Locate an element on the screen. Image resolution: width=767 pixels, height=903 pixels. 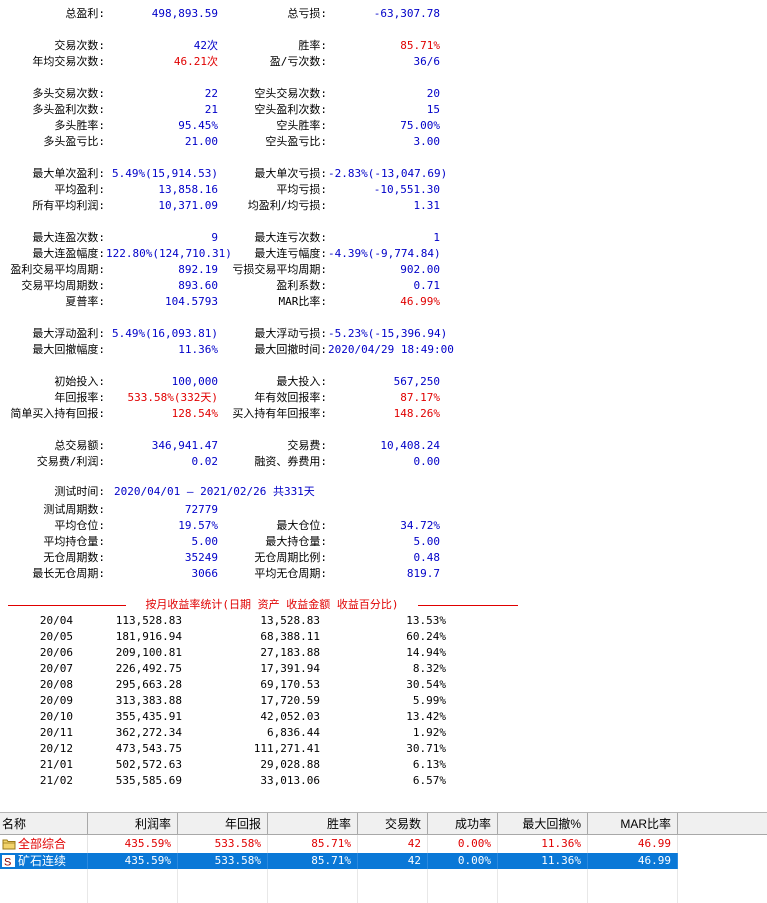
stat-label: 盈利系数: is located at coordinates (301, 285).